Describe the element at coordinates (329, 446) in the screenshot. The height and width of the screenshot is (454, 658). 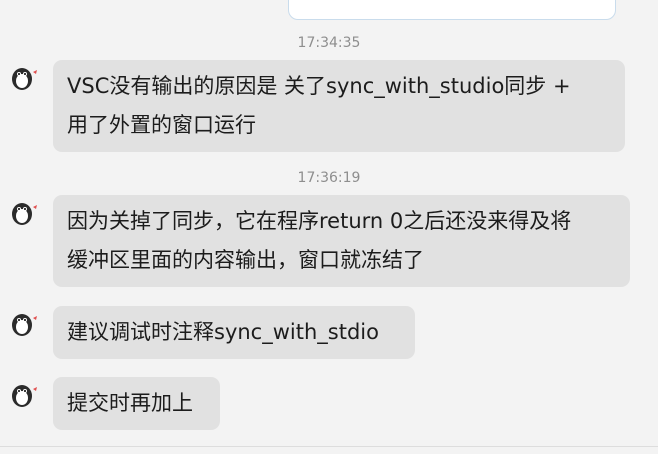
I see `divider` at that location.